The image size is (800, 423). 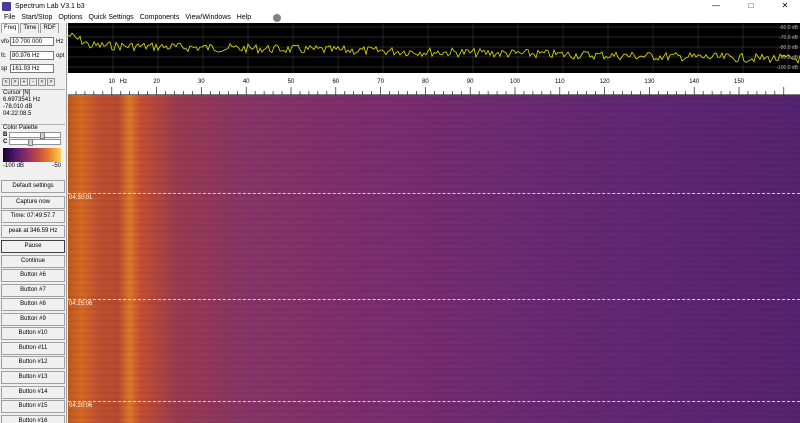 What do you see at coordinates (787, 68) in the screenshot?
I see `db-label: -100.0 dB` at bounding box center [787, 68].